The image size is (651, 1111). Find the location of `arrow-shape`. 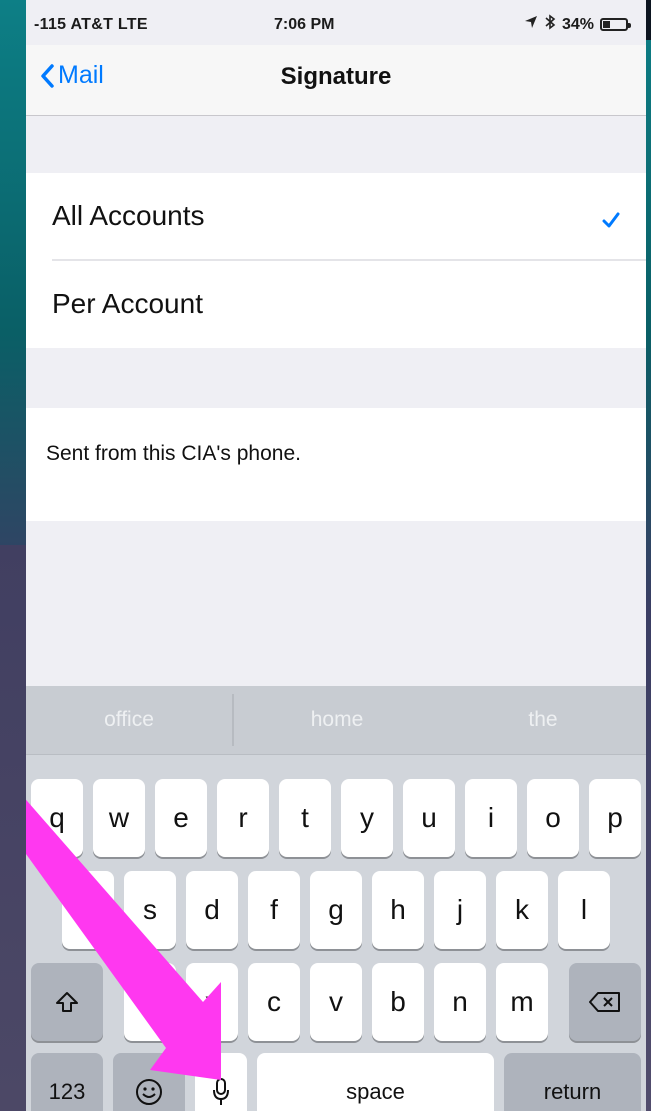

arrow-shape is located at coordinates (123, 939).